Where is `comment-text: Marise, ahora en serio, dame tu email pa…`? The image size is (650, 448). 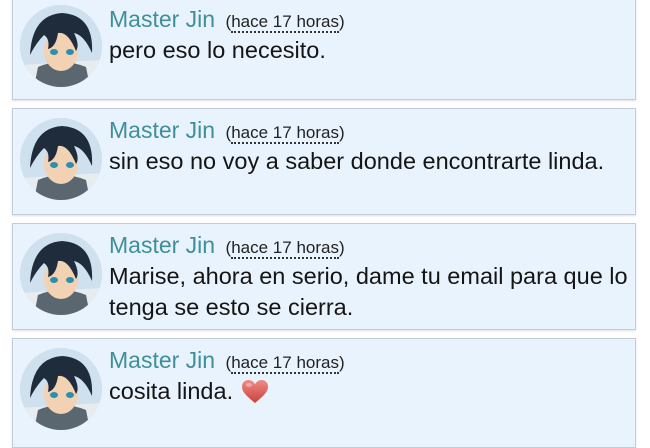
comment-text: Marise, ahora en serio, dame tu email pa… is located at coordinates (368, 291).